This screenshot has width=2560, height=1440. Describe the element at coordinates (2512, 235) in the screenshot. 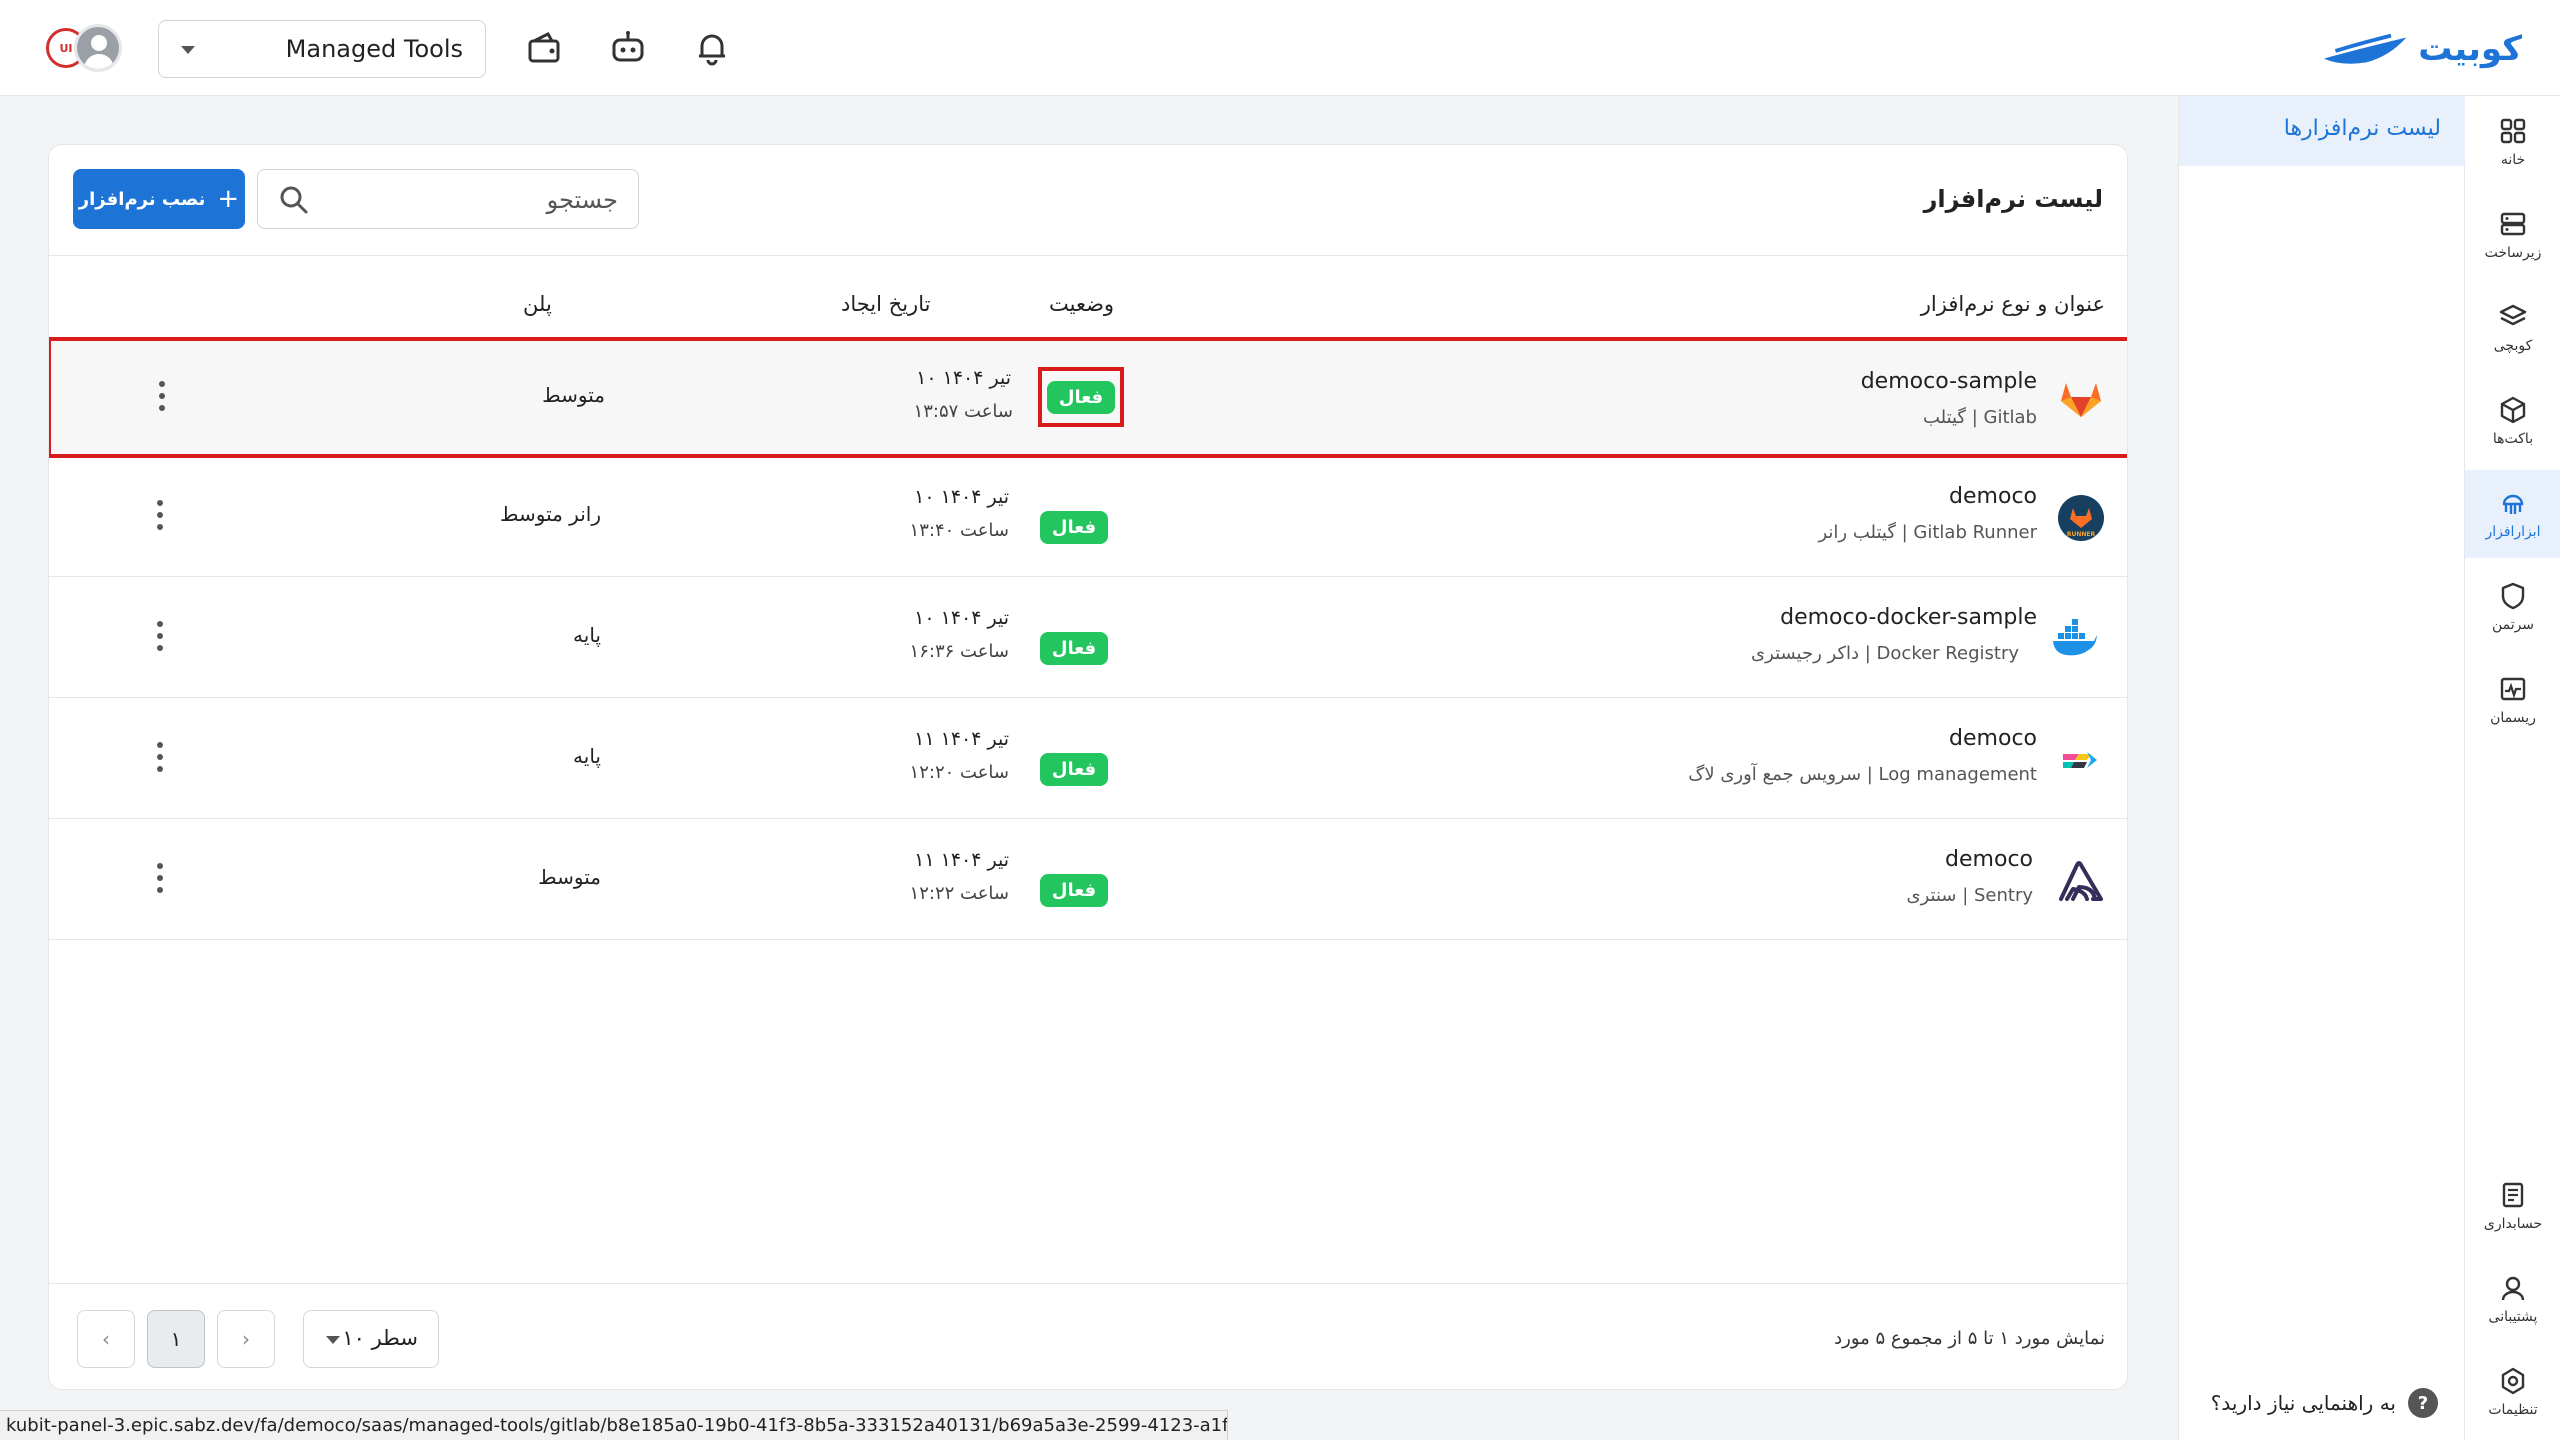

I see `sidebar-item-infrastructure: زیرساخت` at that location.